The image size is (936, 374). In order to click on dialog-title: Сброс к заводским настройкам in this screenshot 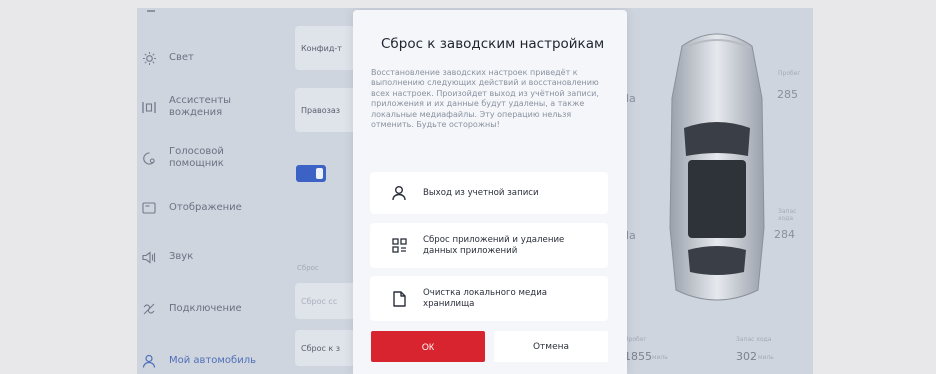, I will do `click(493, 44)`.